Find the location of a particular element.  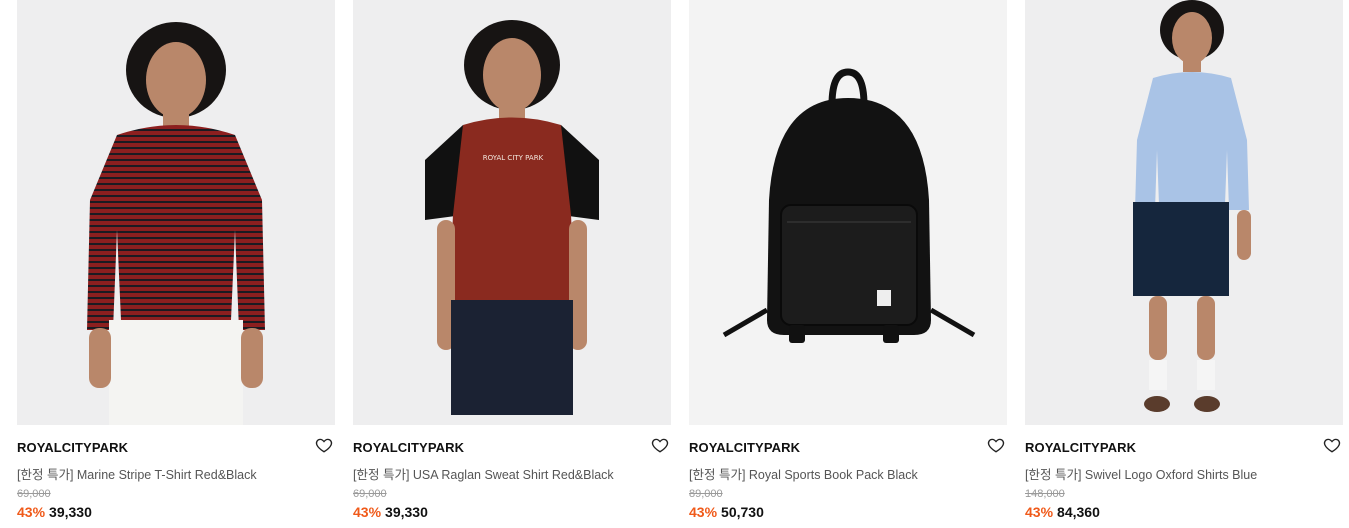

sale-price-line: 43% 50,730 is located at coordinates (726, 512).